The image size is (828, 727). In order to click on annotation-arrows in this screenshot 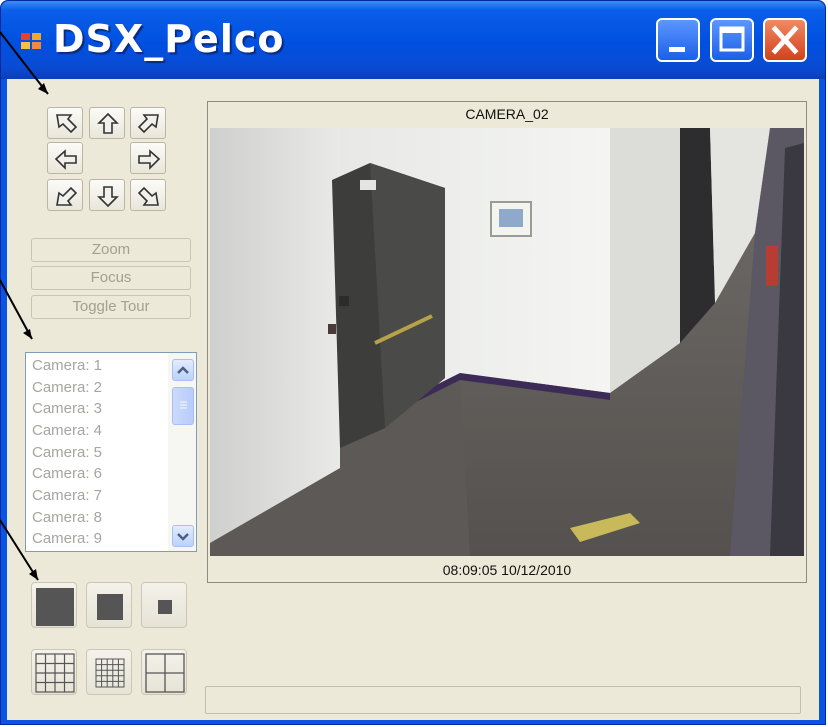, I will do `click(24, 306)`.